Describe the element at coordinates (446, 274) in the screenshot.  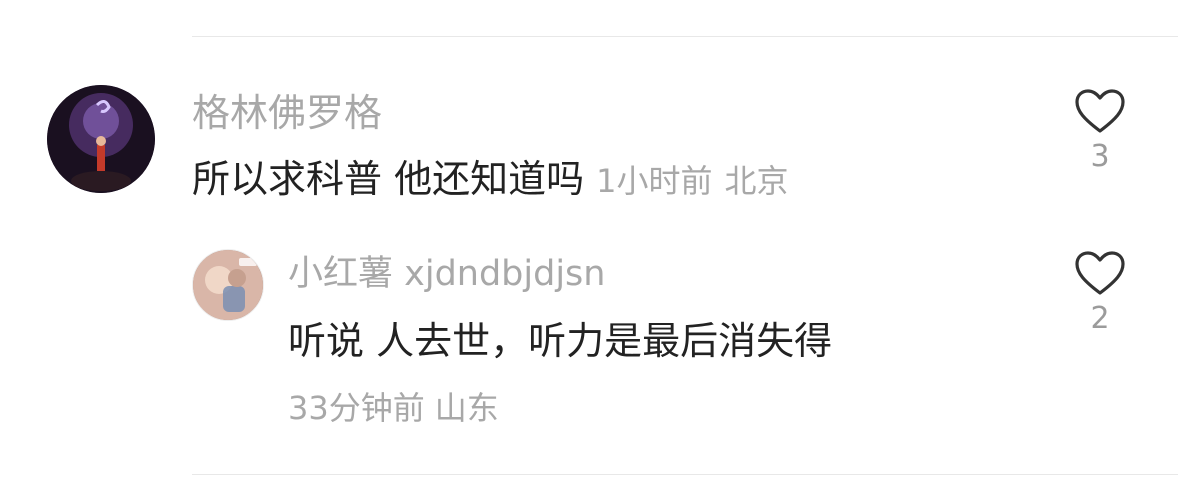
I see `reply-username: 小红薯 xjdndbjdjsn` at that location.